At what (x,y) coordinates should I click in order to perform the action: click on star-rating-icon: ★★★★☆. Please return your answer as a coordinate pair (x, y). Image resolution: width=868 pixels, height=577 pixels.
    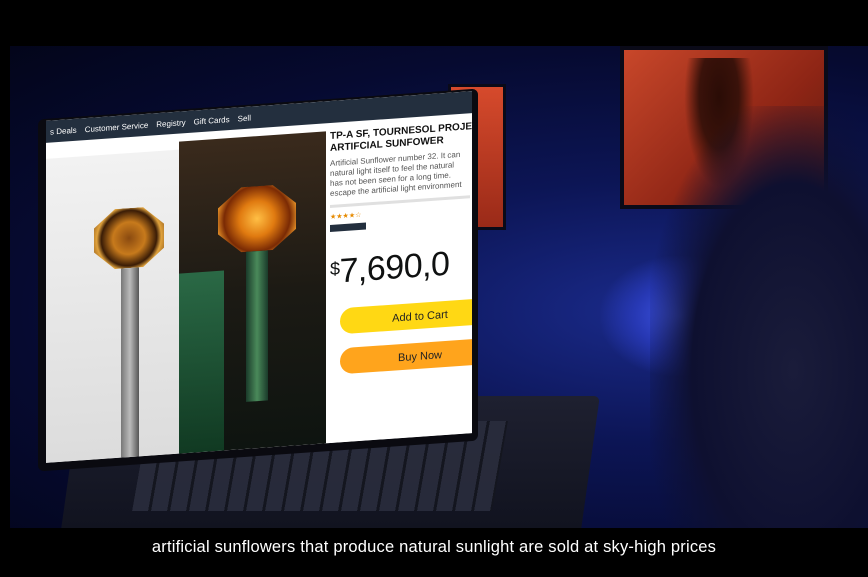
    Looking at the image, I should click on (345, 216).